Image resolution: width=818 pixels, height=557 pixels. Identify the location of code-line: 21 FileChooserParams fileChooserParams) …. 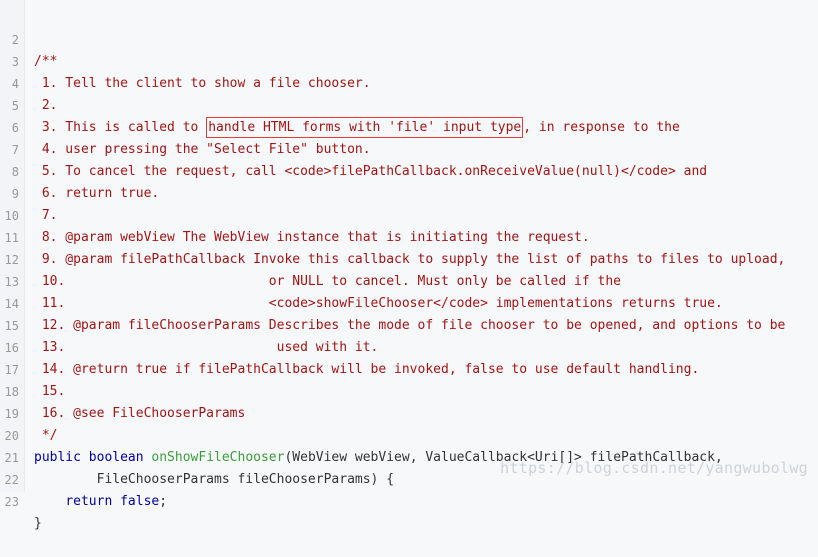
(409, 456).